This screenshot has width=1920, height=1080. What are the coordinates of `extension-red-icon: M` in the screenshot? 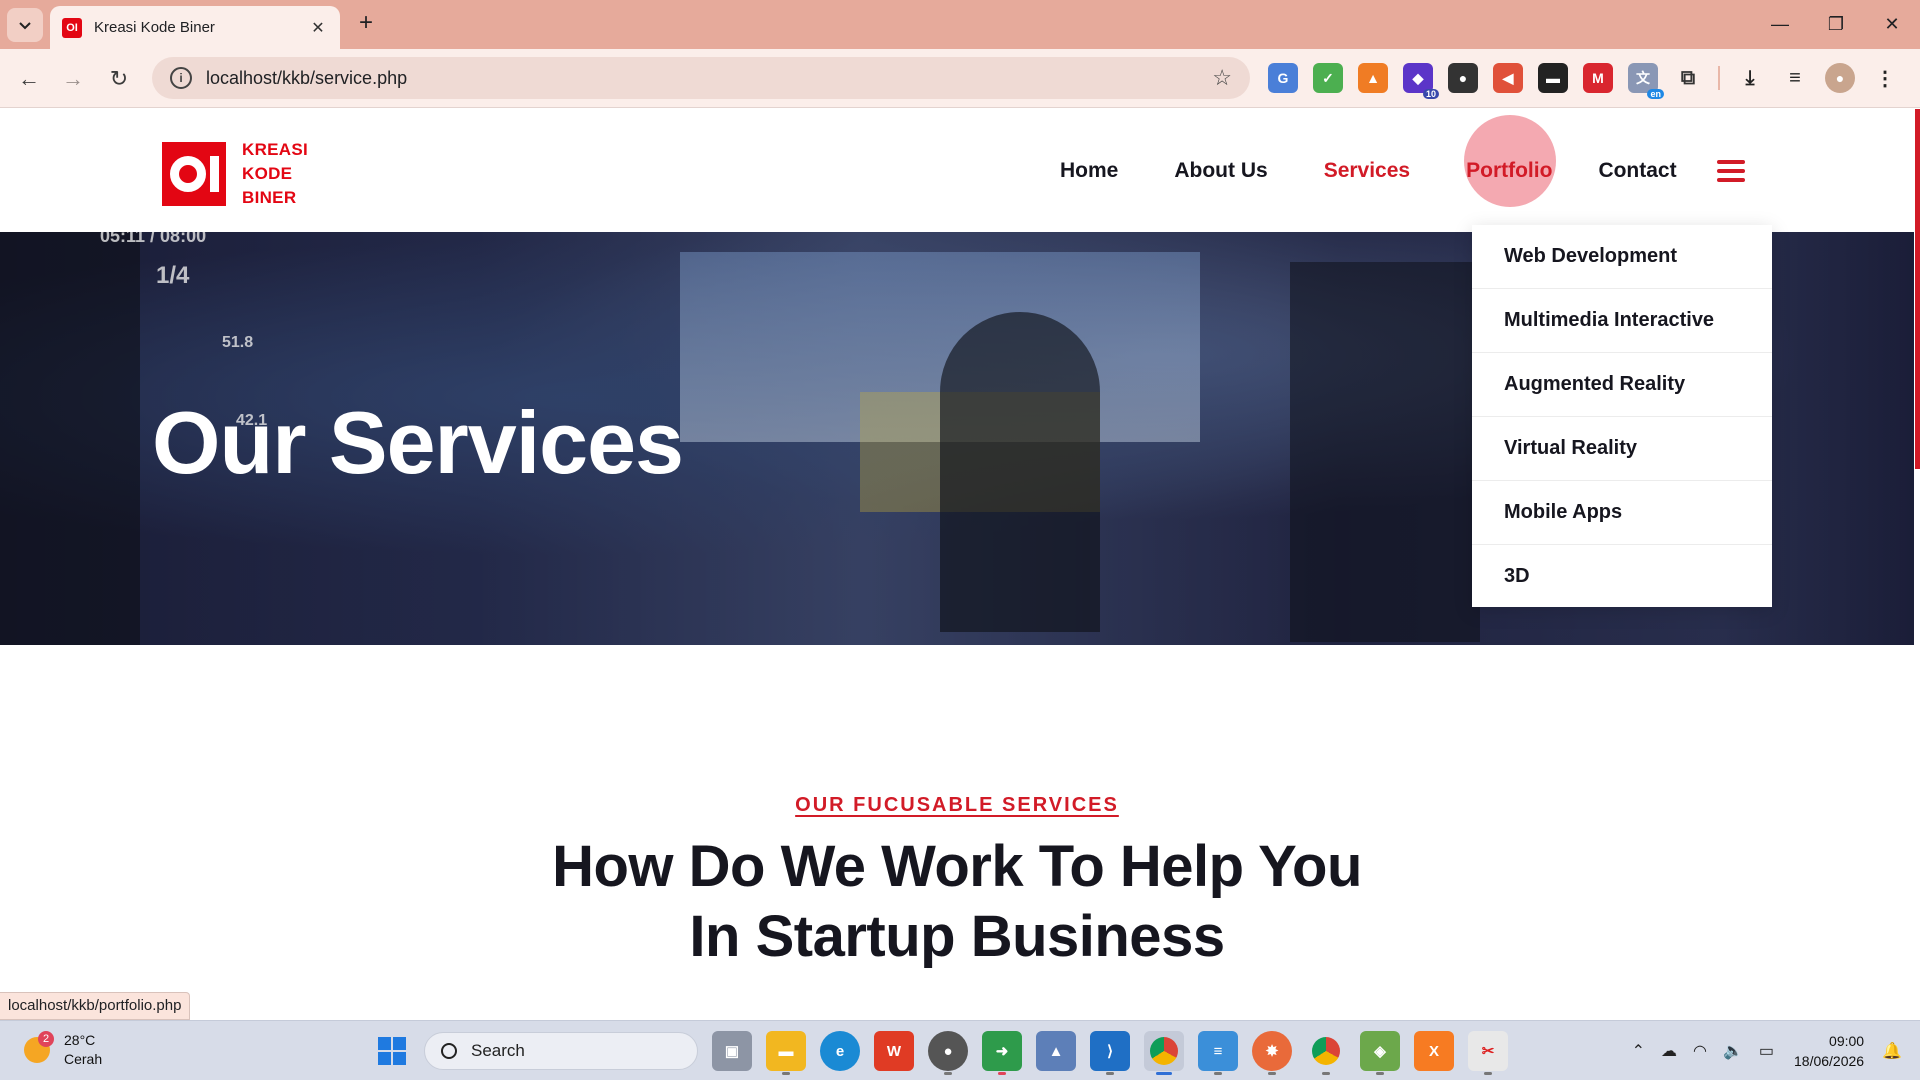 It's located at (1598, 78).